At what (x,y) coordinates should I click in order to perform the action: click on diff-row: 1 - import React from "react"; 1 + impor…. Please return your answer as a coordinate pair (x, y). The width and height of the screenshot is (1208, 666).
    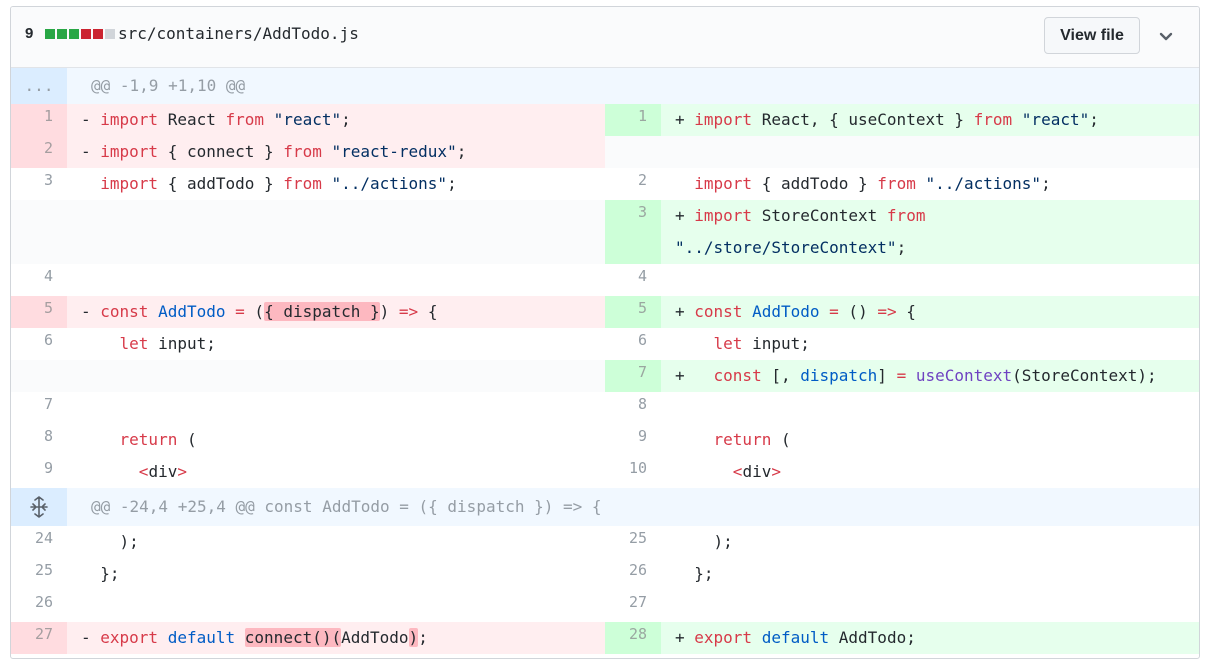
    Looking at the image, I should click on (605, 120).